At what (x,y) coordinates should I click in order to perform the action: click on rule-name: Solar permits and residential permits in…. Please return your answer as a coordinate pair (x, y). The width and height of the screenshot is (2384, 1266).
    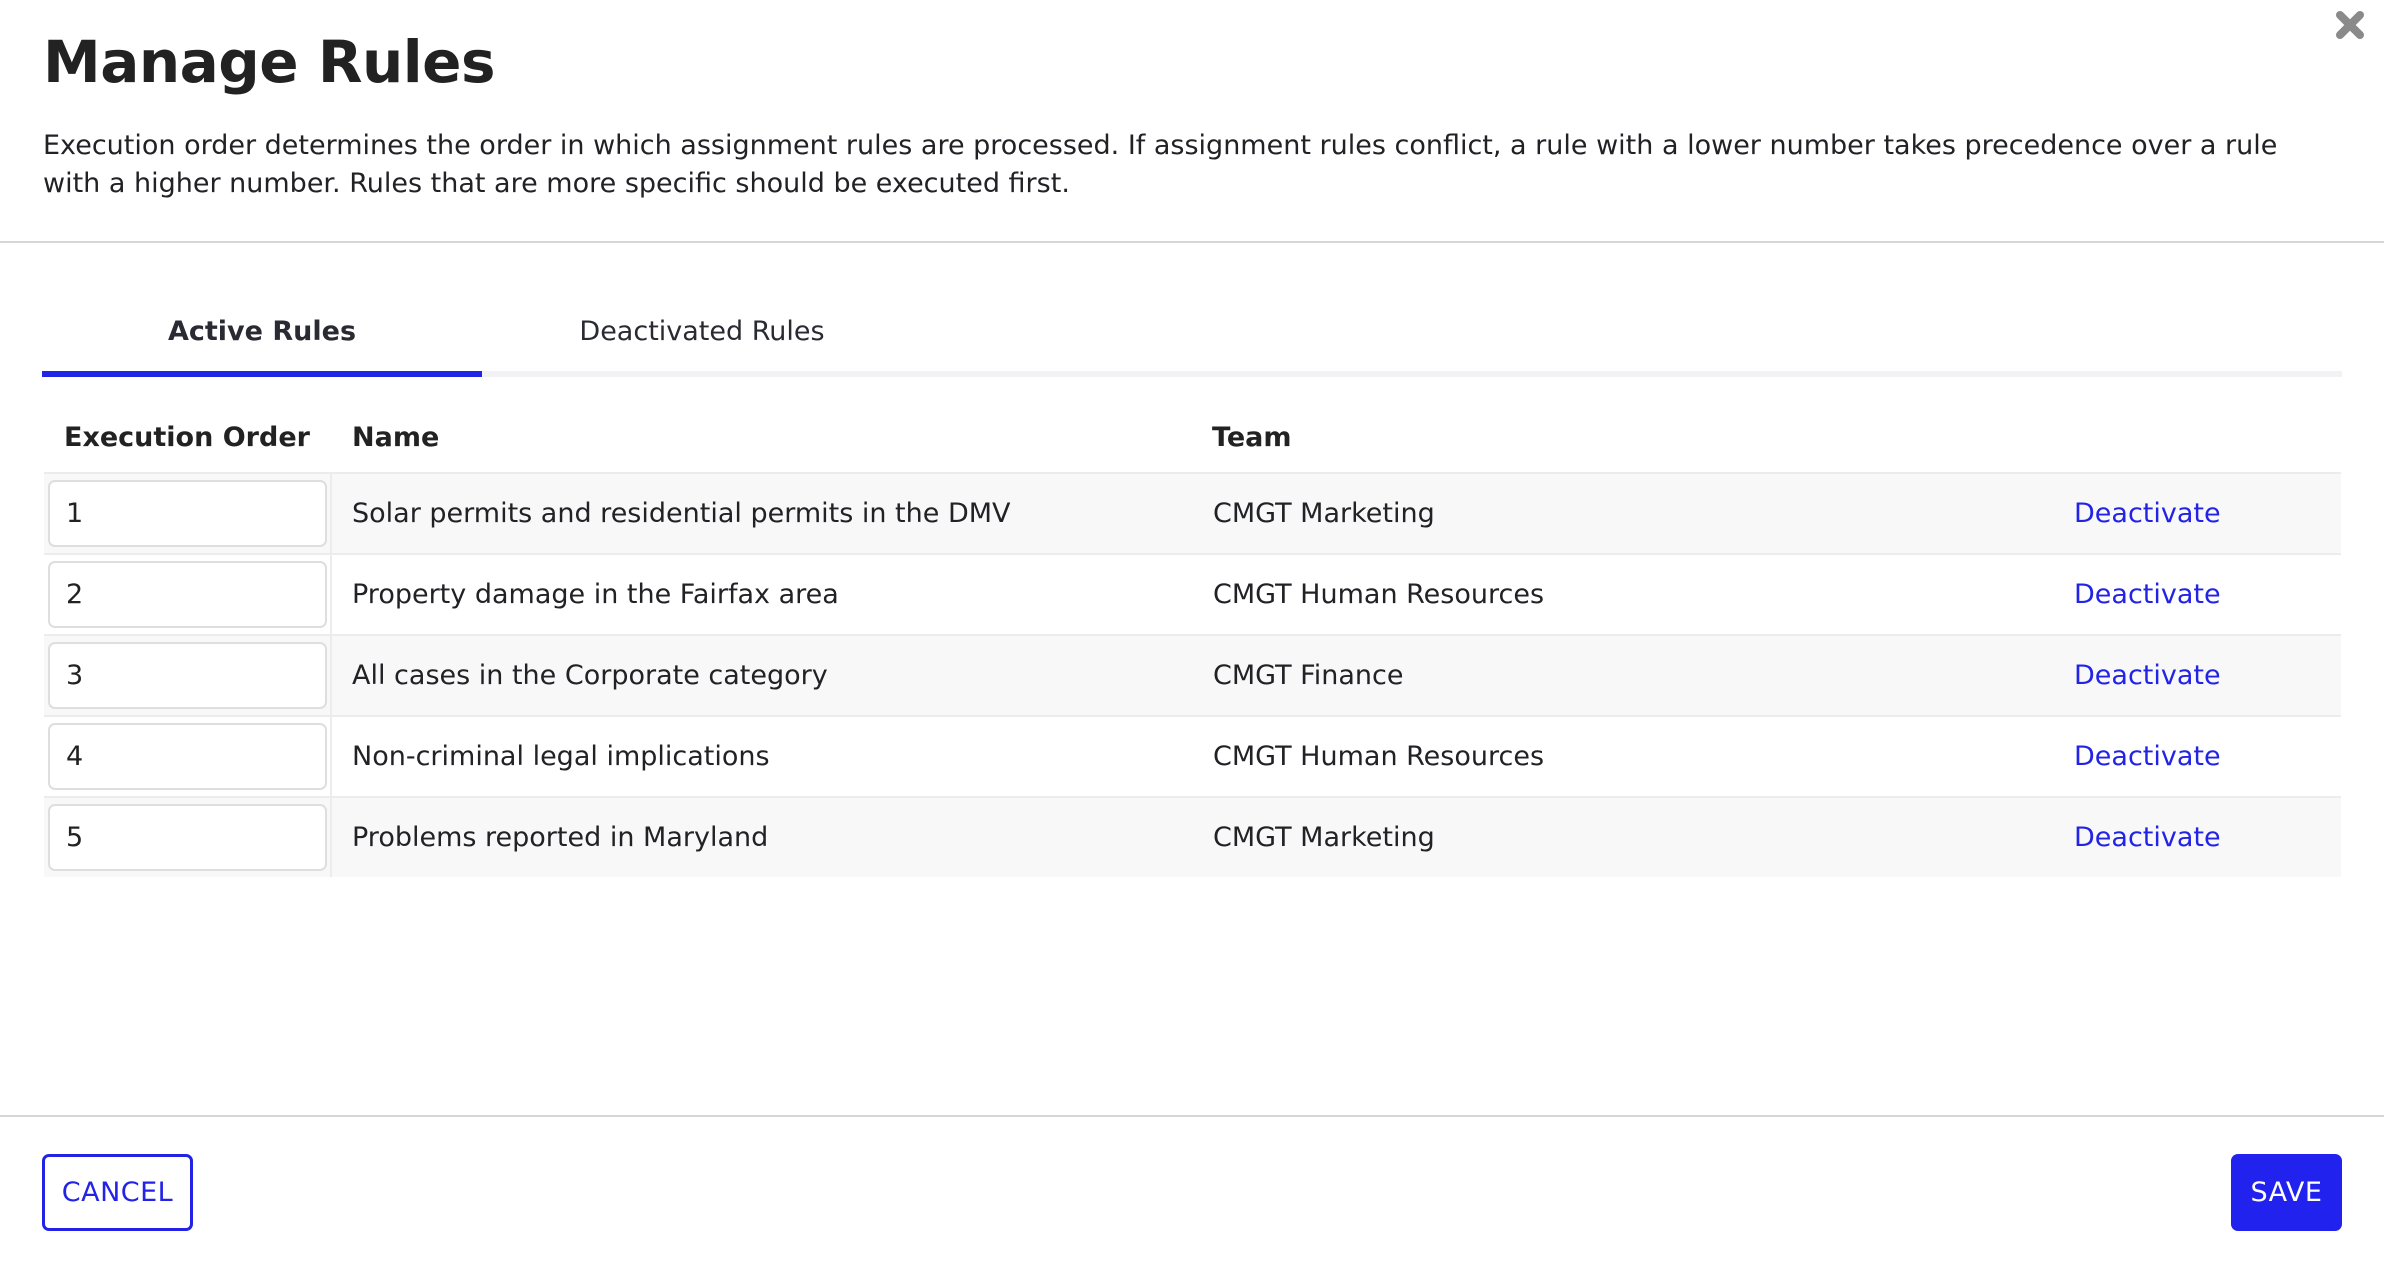
    Looking at the image, I should click on (681, 513).